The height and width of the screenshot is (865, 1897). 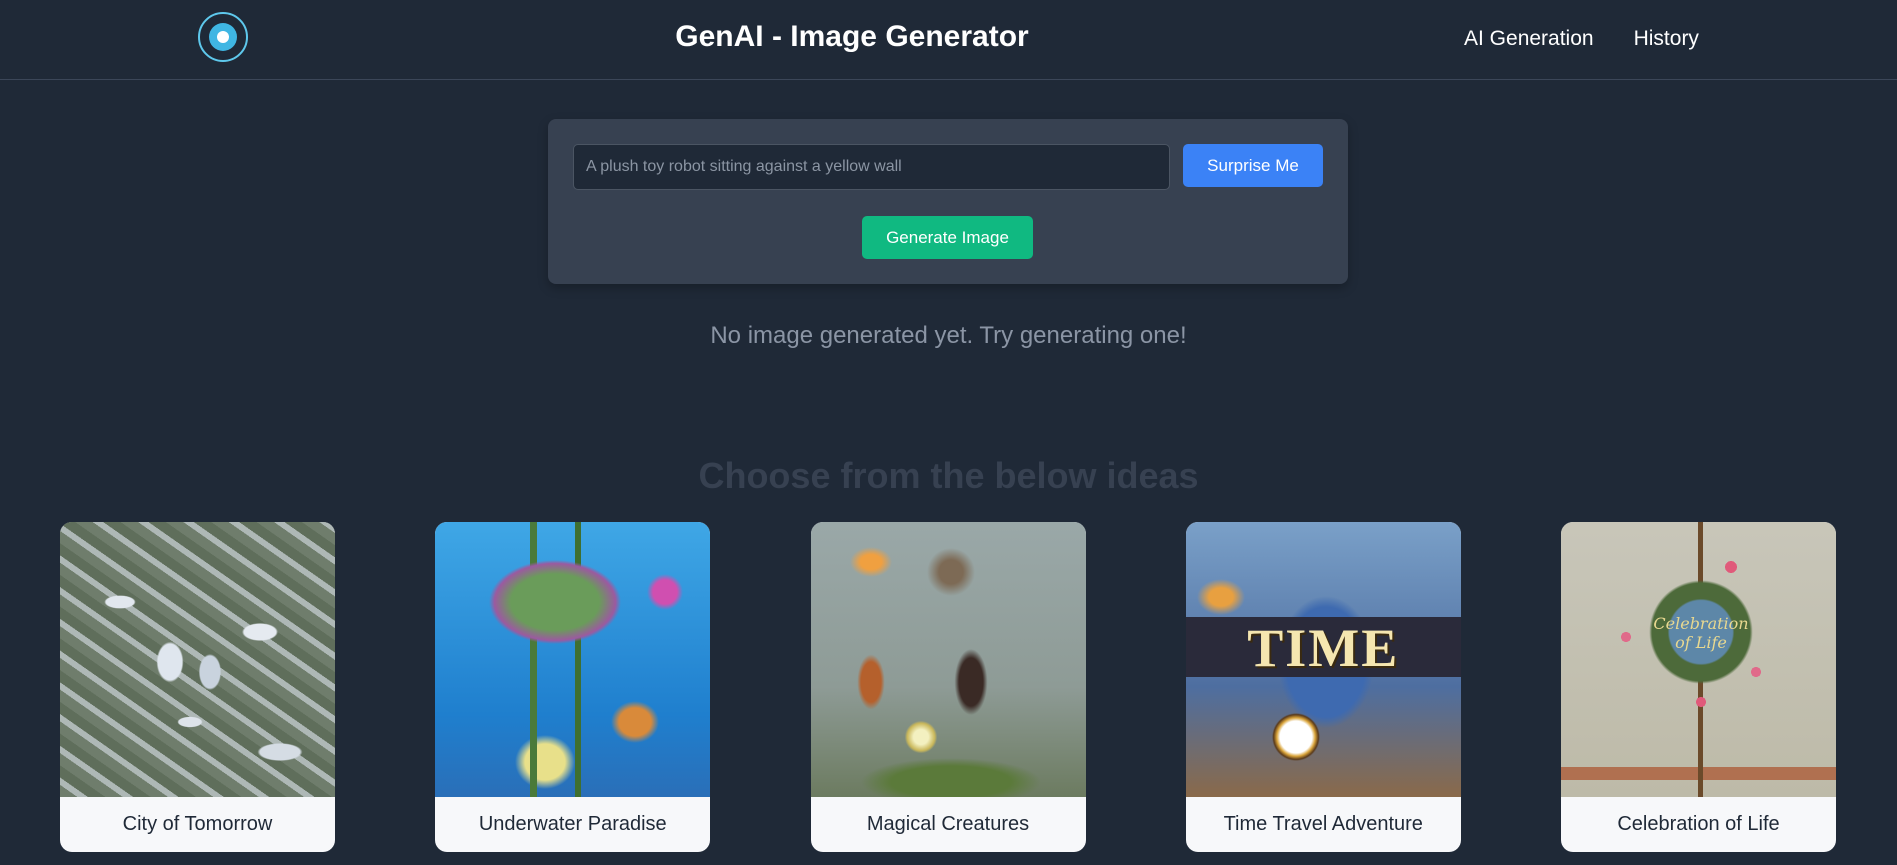 I want to click on idea-card-magical-creatures: Magical Creatures, so click(x=948, y=687).